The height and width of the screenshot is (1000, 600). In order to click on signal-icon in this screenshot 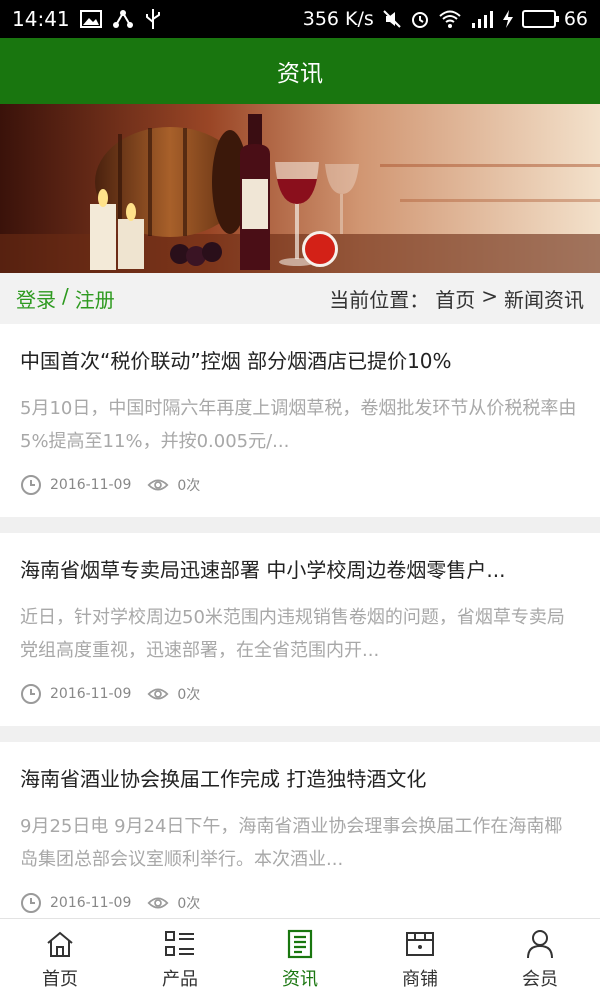, I will do `click(482, 19)`.